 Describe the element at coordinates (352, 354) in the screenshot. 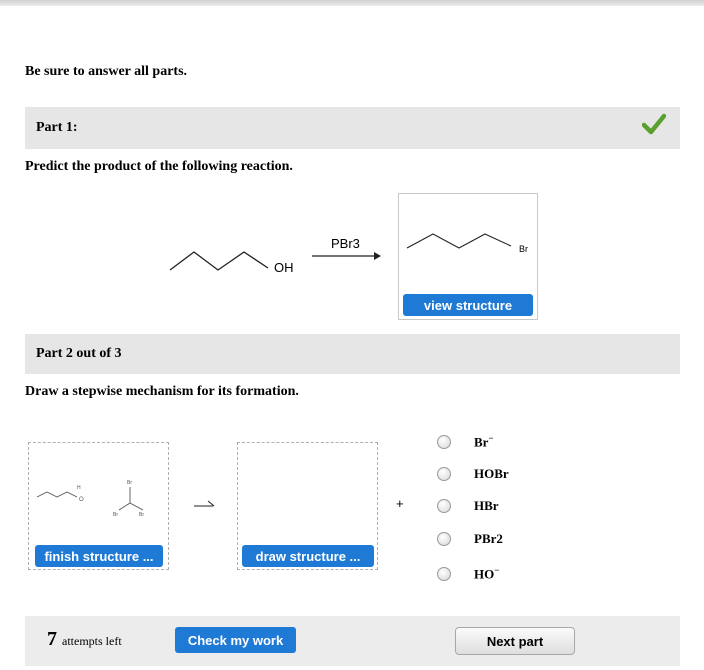

I see `part2-header: Part 2 out of 3` at that location.